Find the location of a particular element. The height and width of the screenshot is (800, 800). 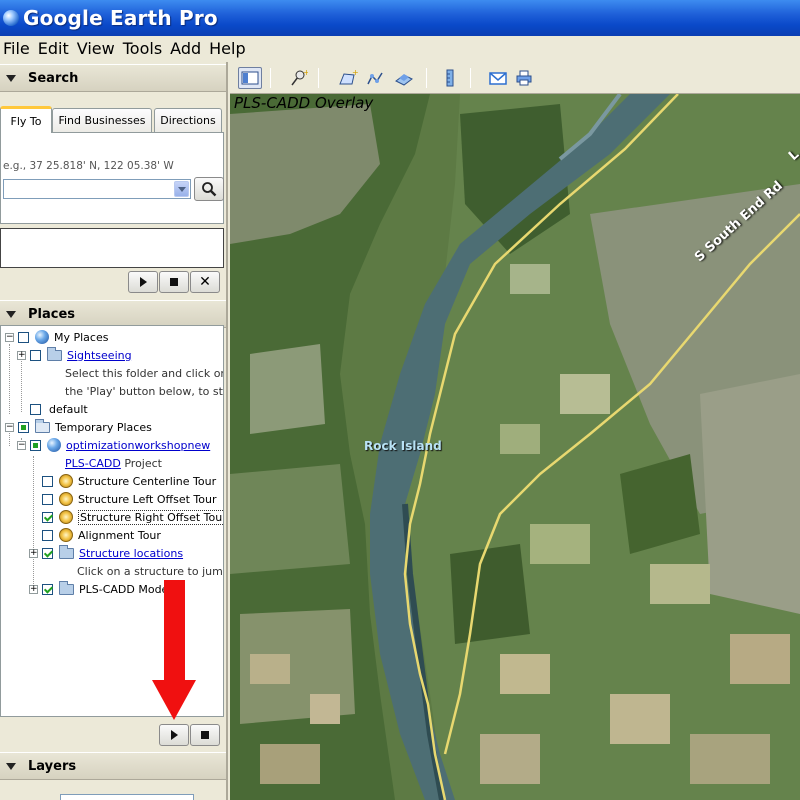

menu-edit: Edit is located at coordinates (53, 48).